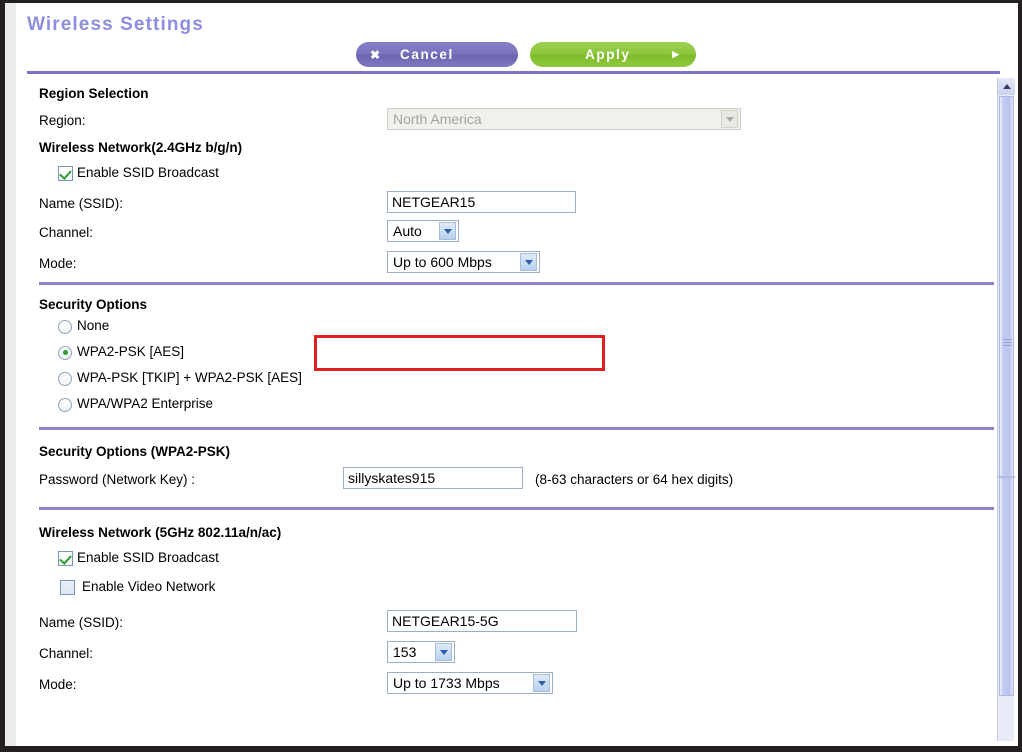  I want to click on scrollbar-track-mark, so click(1006, 477).